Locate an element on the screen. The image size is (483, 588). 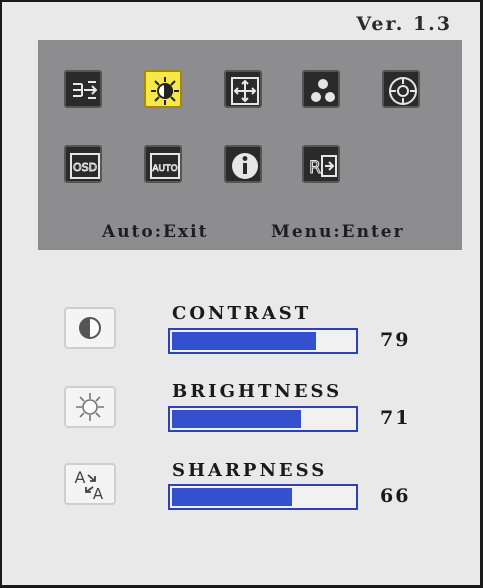
contrast-icon is located at coordinates (90, 328).